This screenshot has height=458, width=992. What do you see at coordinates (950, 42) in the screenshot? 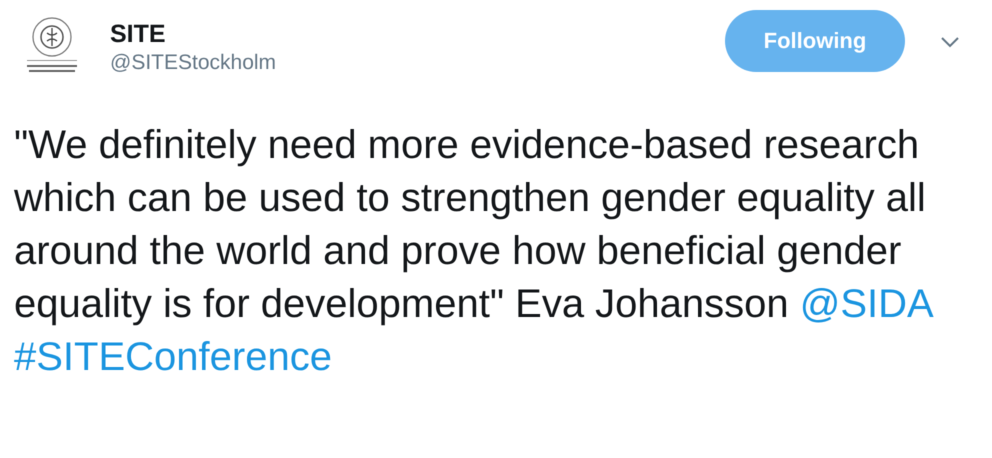
I see `chevron-down-icon` at bounding box center [950, 42].